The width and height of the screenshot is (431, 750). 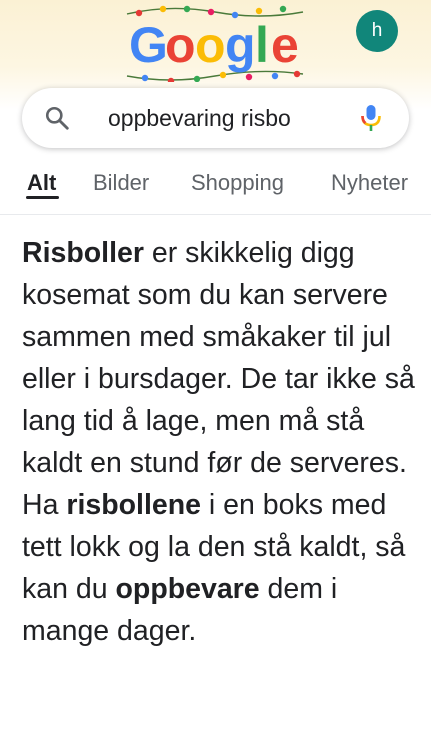 I want to click on google-holiday-doodle-logo: G o o g l e, so click(x=215, y=43).